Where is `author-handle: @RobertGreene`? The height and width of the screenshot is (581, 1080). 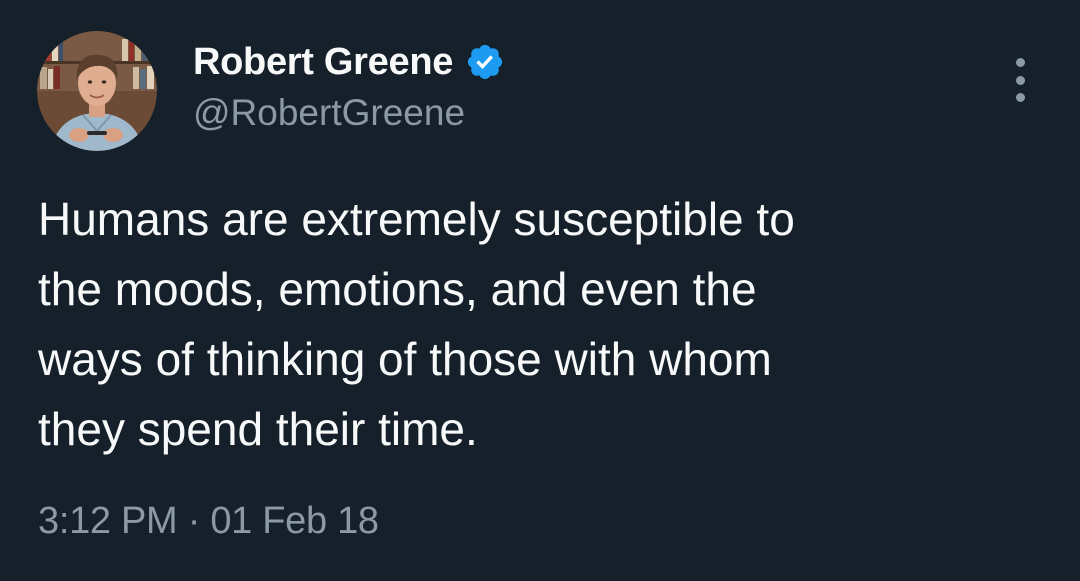
author-handle: @RobertGreene is located at coordinates (329, 113).